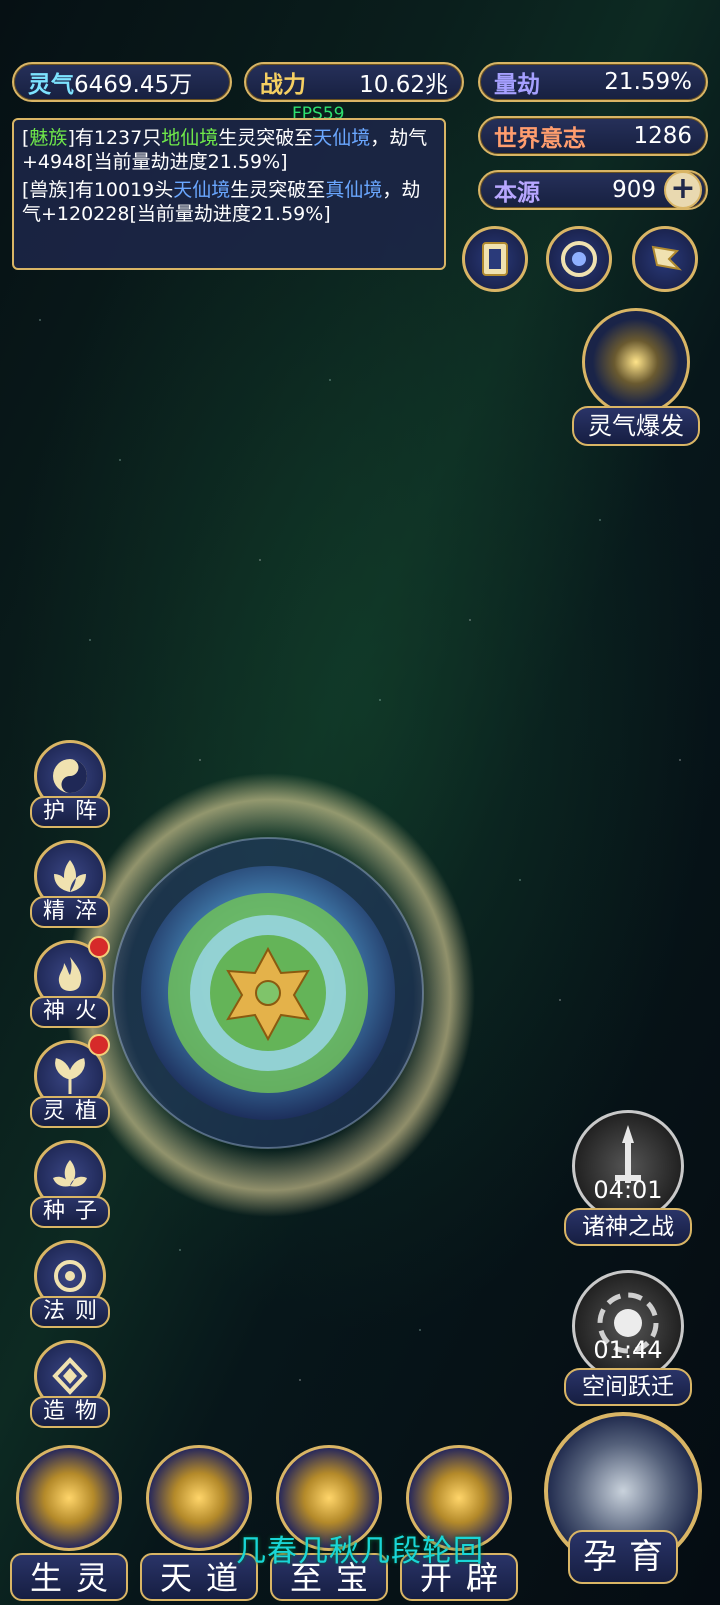  I want to click on lingqi-label: 灵气, so click(51, 85).